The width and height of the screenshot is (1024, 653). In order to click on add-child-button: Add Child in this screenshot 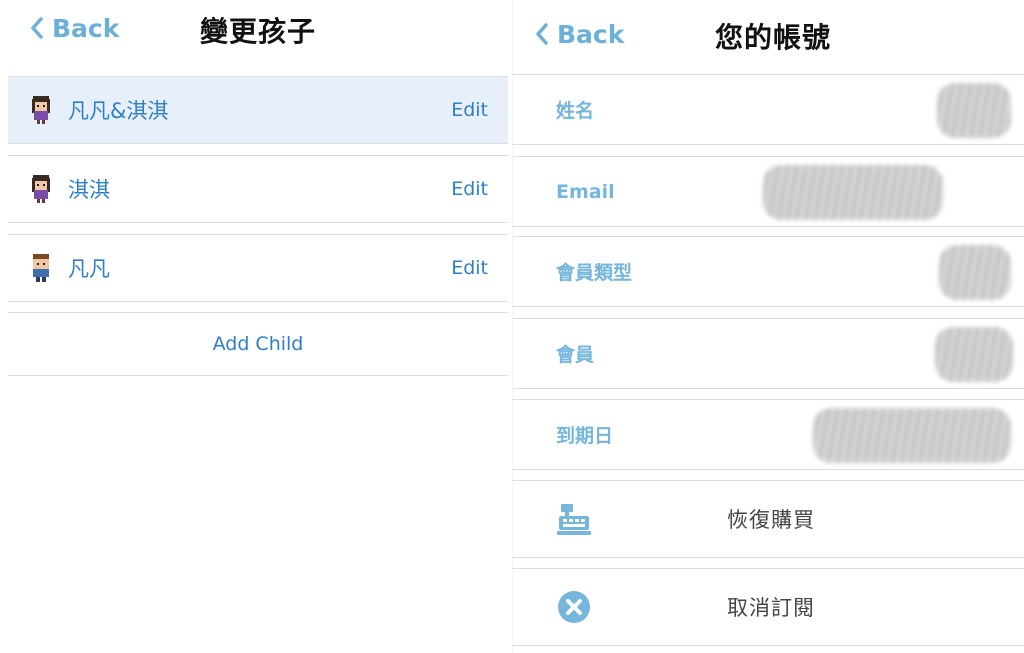, I will do `click(258, 344)`.